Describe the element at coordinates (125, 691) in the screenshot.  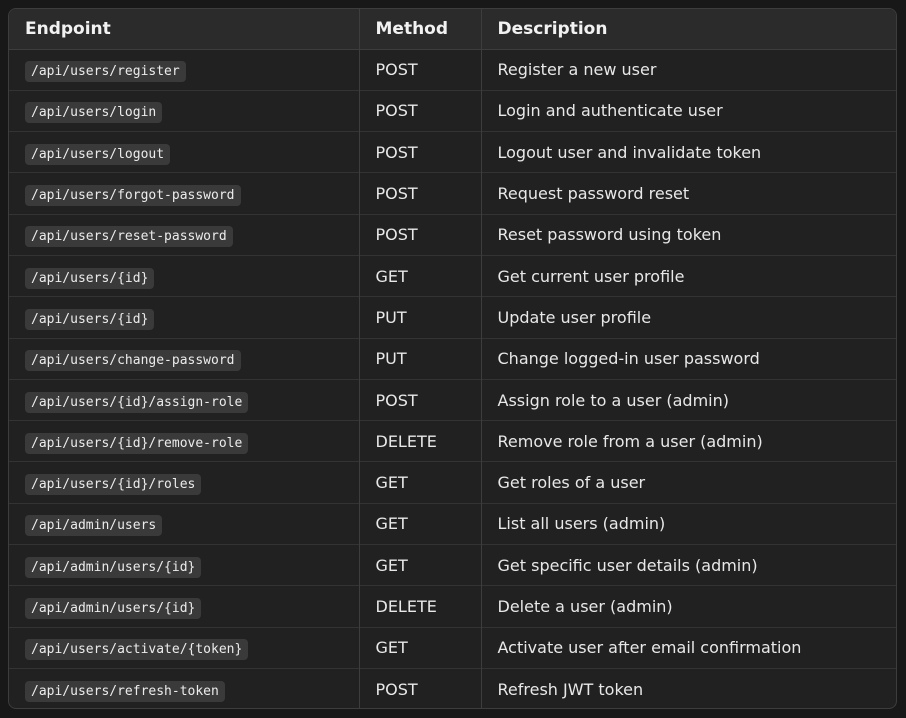
I see `endpoint-path: /api/users/refresh-token` at that location.